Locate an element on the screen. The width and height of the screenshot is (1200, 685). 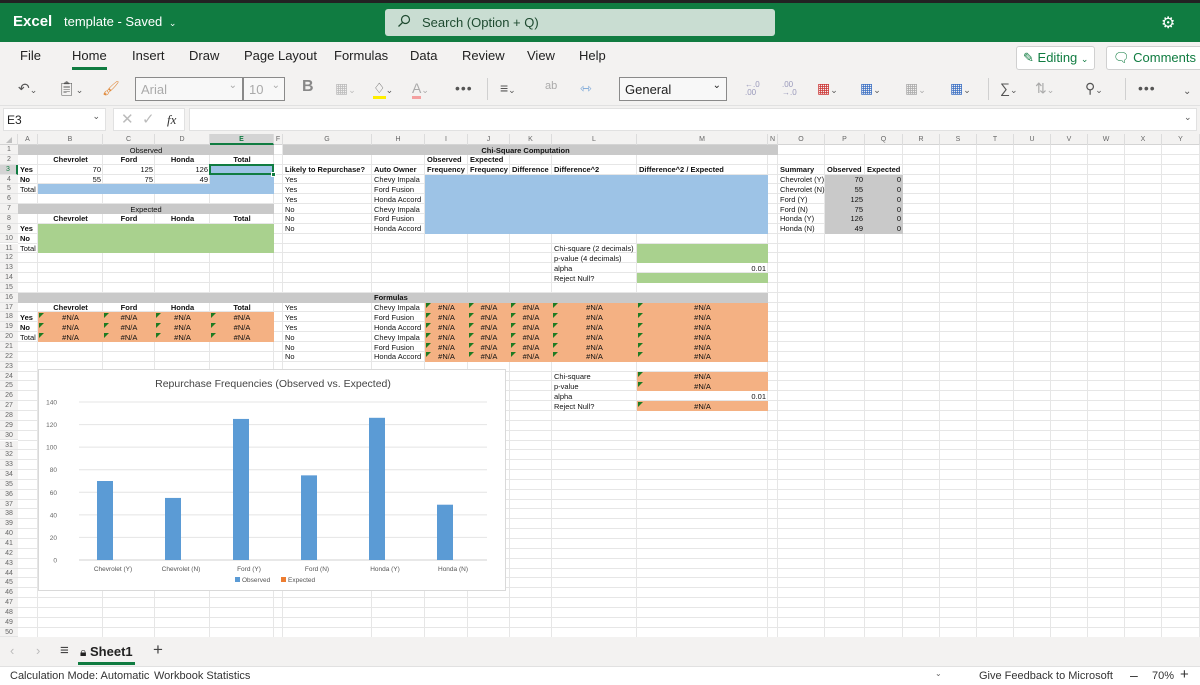
tab-insert: Insert is located at coordinates (148, 55).